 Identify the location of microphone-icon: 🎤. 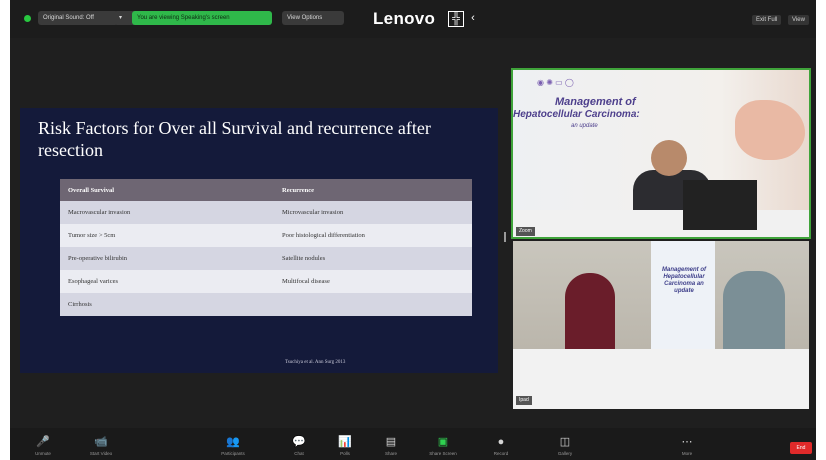
(43, 442).